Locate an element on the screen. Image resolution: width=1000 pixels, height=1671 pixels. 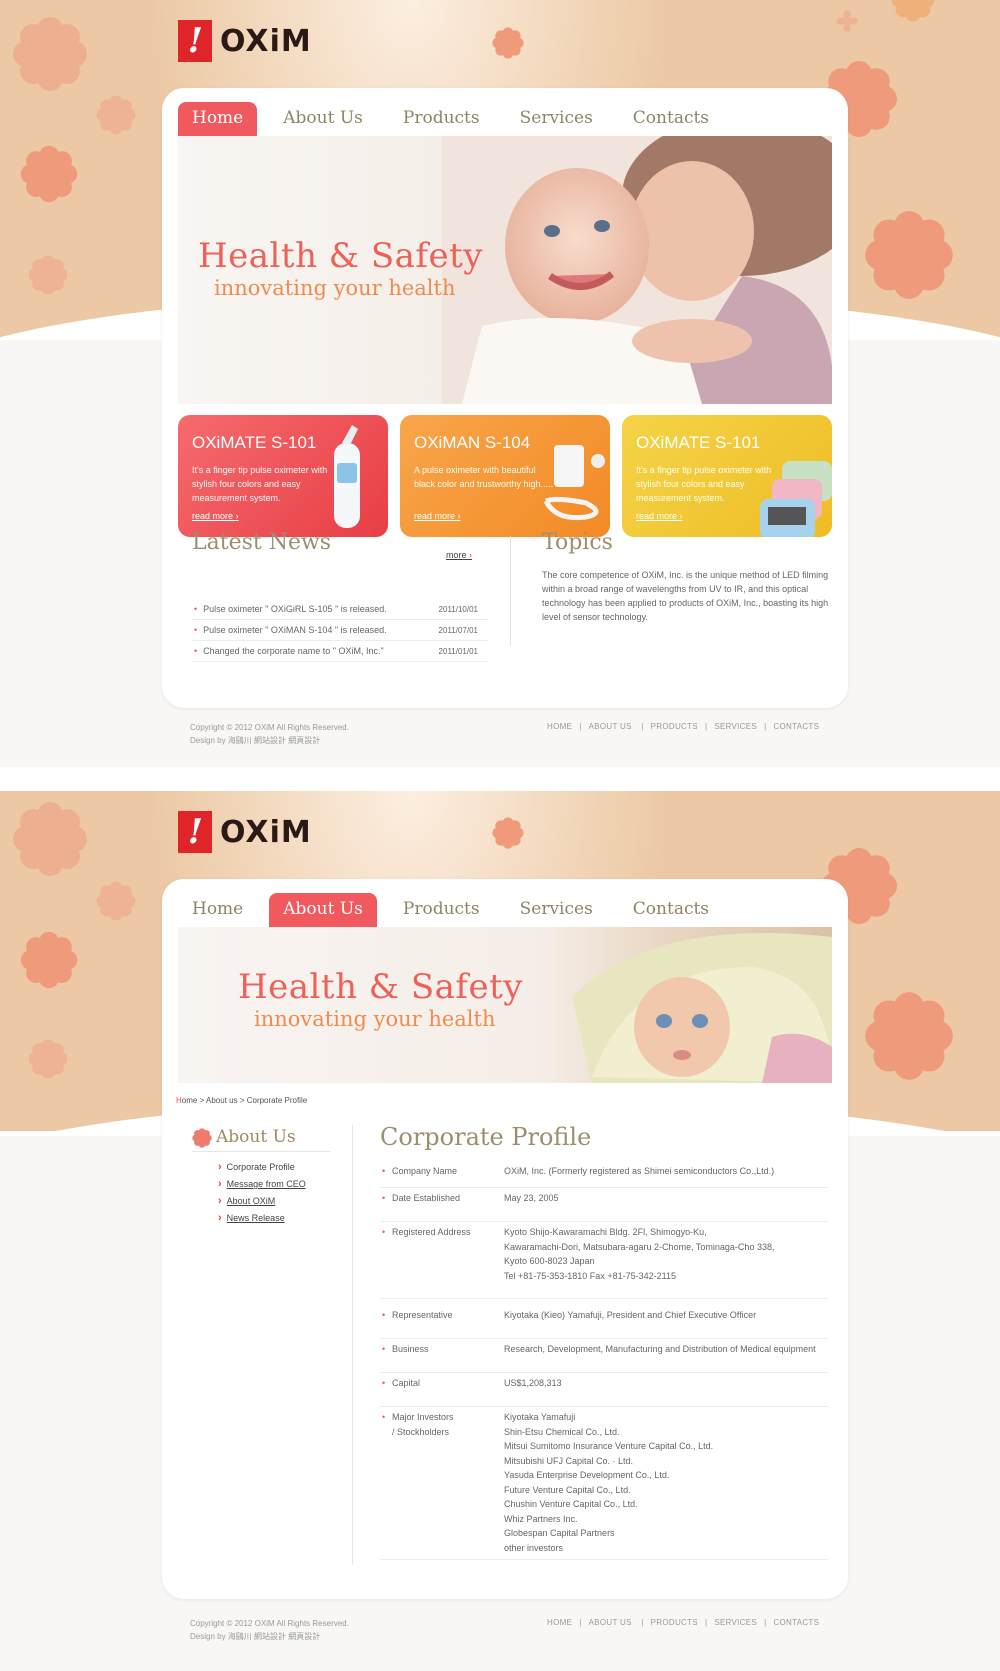
page-title: Corporate Profile is located at coordinates (486, 1137).